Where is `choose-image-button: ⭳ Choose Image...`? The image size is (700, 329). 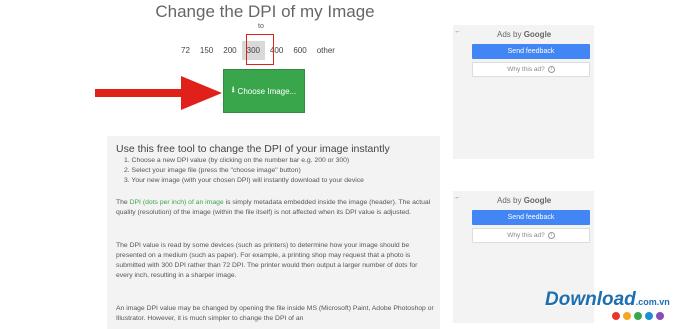
choose-image-button: ⭳ Choose Image... is located at coordinates (264, 91).